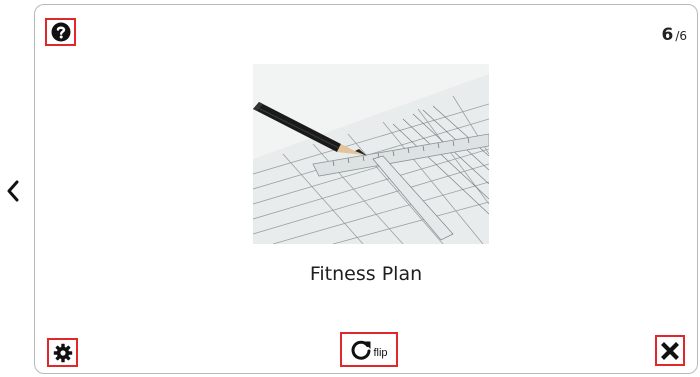 The width and height of the screenshot is (700, 377). Describe the element at coordinates (667, 35) in the screenshot. I see `current-card-number: 6` at that location.